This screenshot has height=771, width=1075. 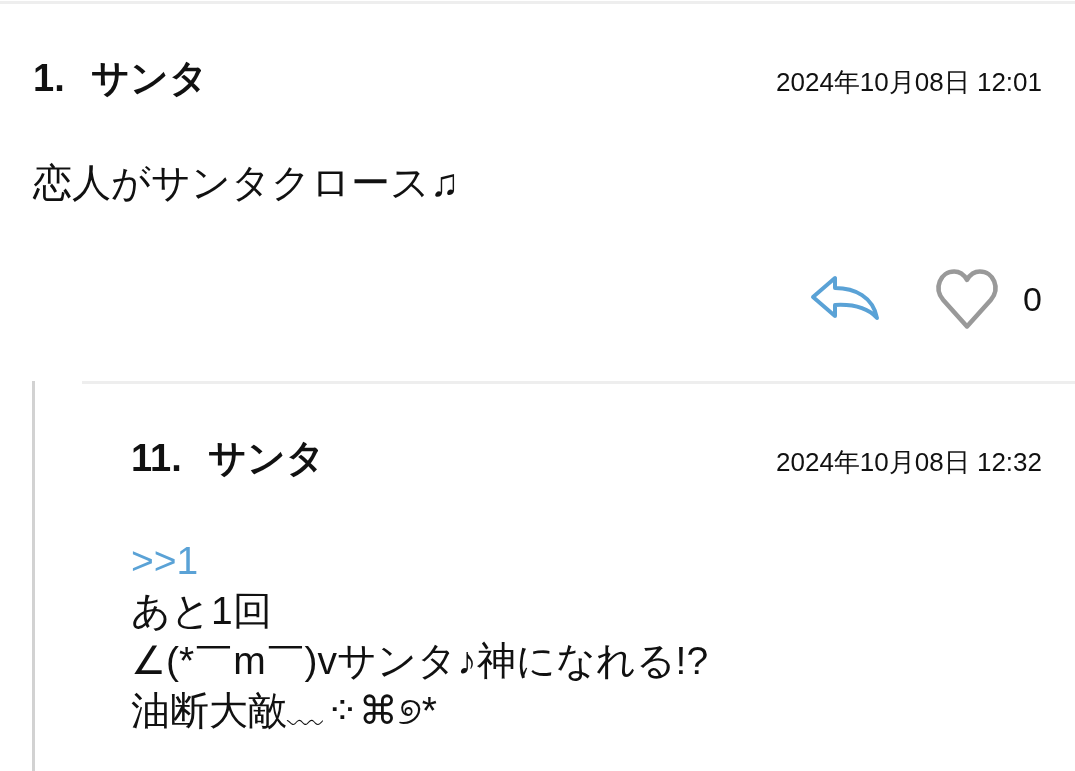 I want to click on post-message: 恋人がサンタクロース♫, so click(x=247, y=183).